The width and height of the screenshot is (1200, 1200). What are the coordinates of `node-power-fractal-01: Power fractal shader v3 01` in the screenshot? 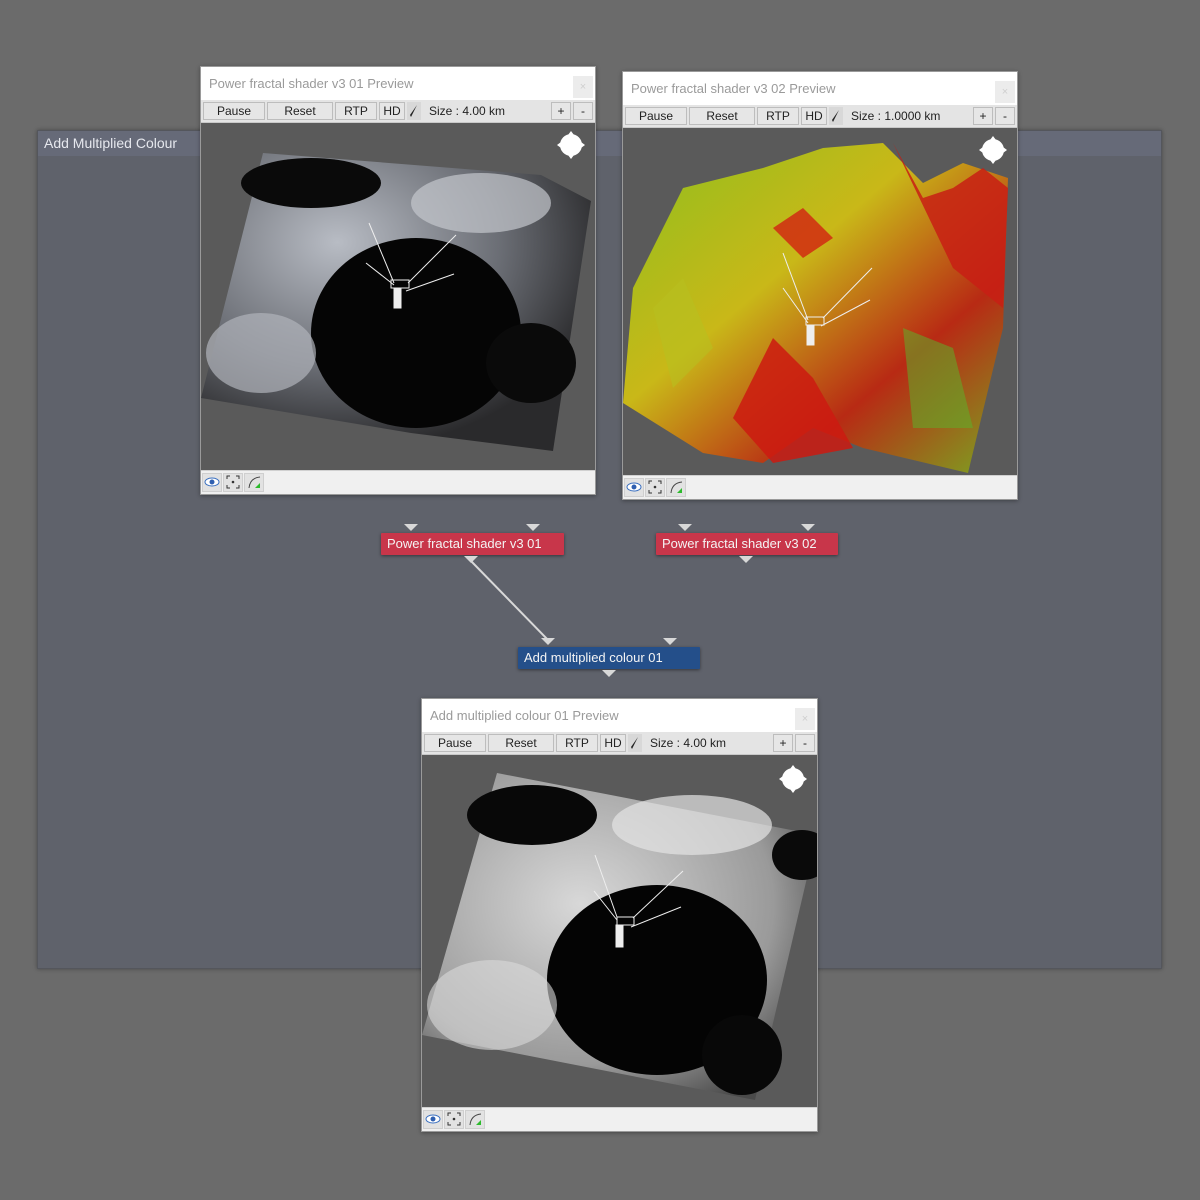 It's located at (472, 544).